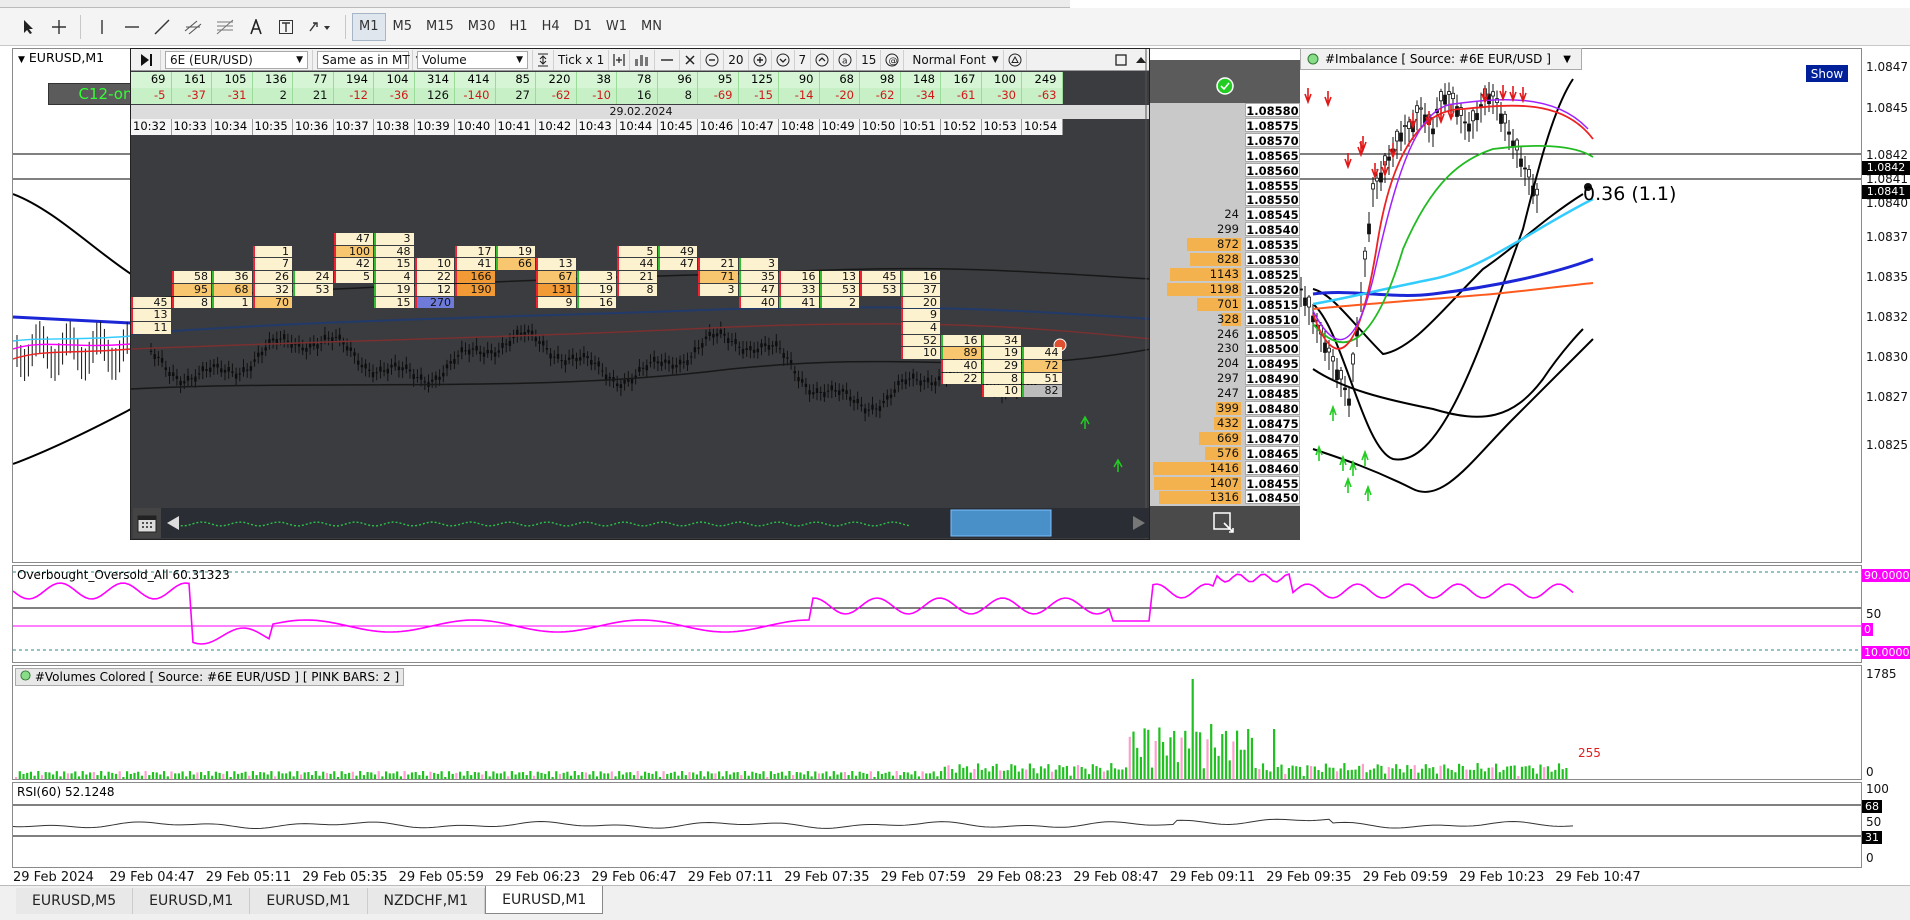 Image resolution: width=1910 pixels, height=920 pixels. What do you see at coordinates (272, 264) in the screenshot?
I see `footprint-cell: 7` at bounding box center [272, 264].